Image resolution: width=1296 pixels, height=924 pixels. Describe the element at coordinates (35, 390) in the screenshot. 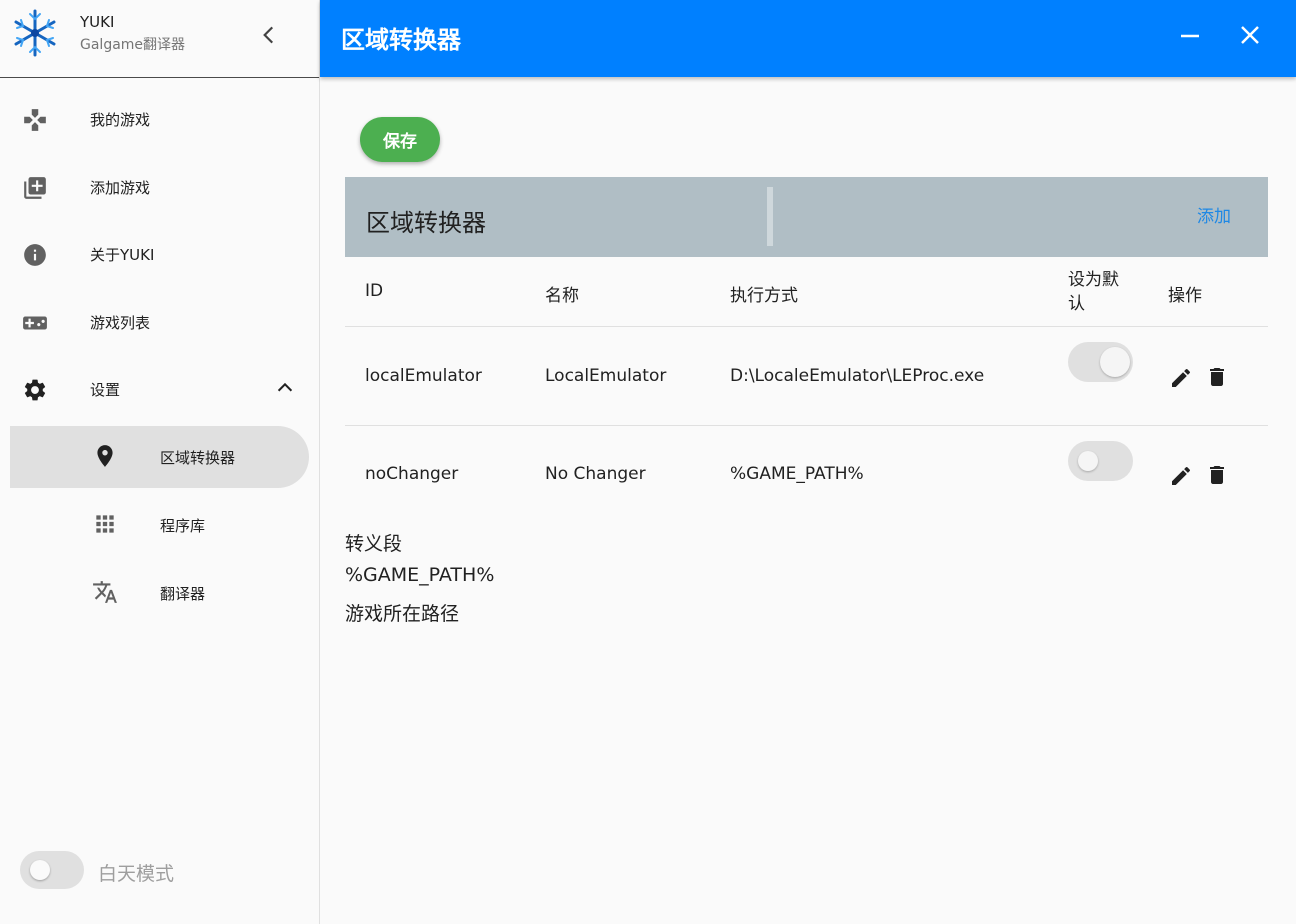

I see `gear-icon` at that location.